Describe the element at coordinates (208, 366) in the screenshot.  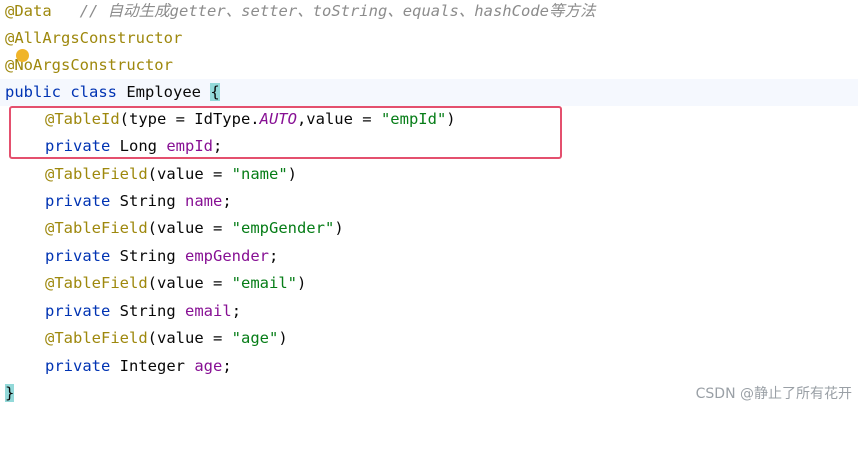
I see `field-name: age` at that location.